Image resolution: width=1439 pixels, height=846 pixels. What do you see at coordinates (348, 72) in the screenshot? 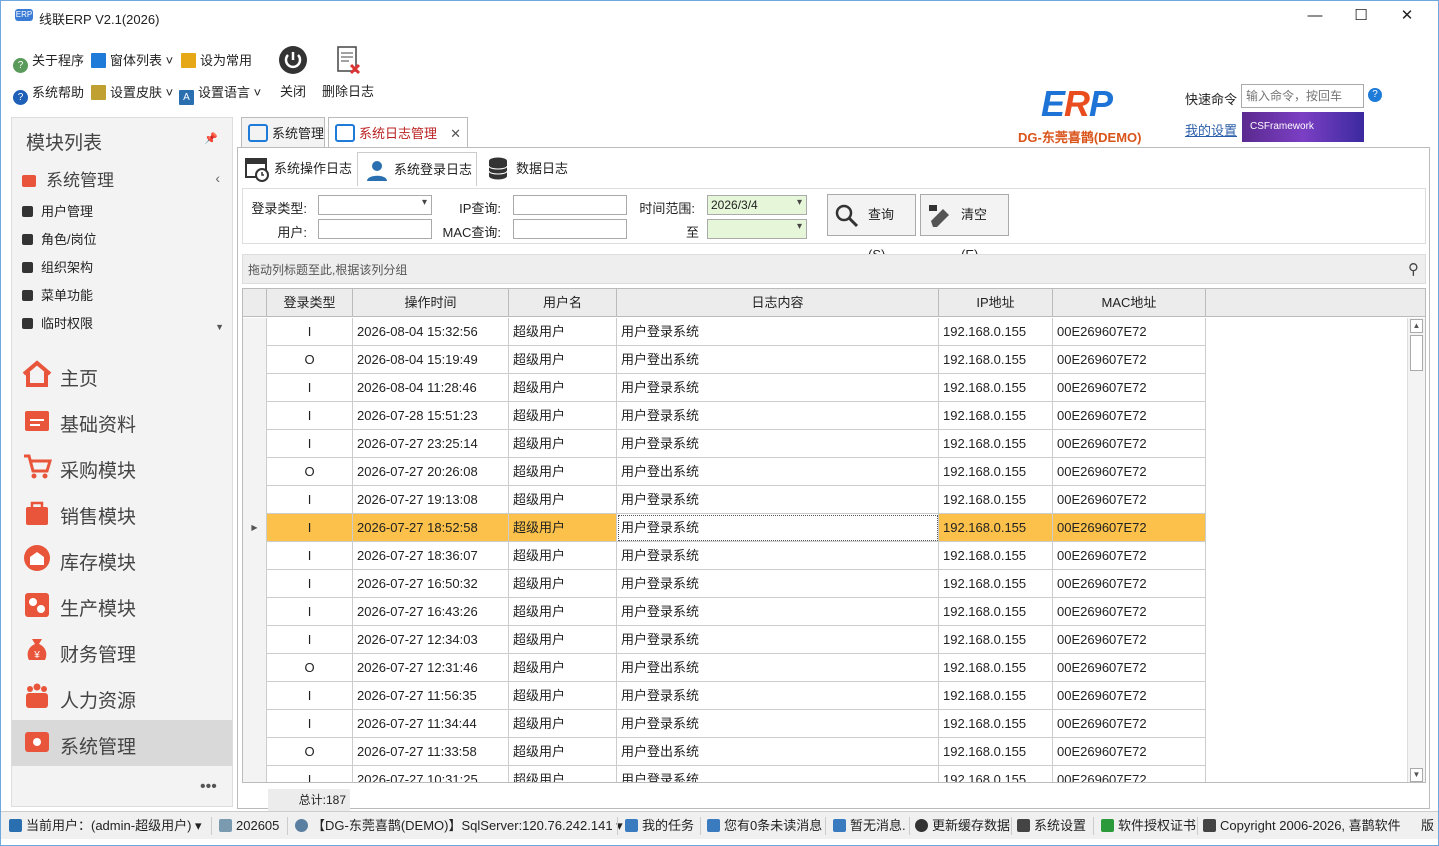
I see `delete-log-button: 删除日志` at bounding box center [348, 72].